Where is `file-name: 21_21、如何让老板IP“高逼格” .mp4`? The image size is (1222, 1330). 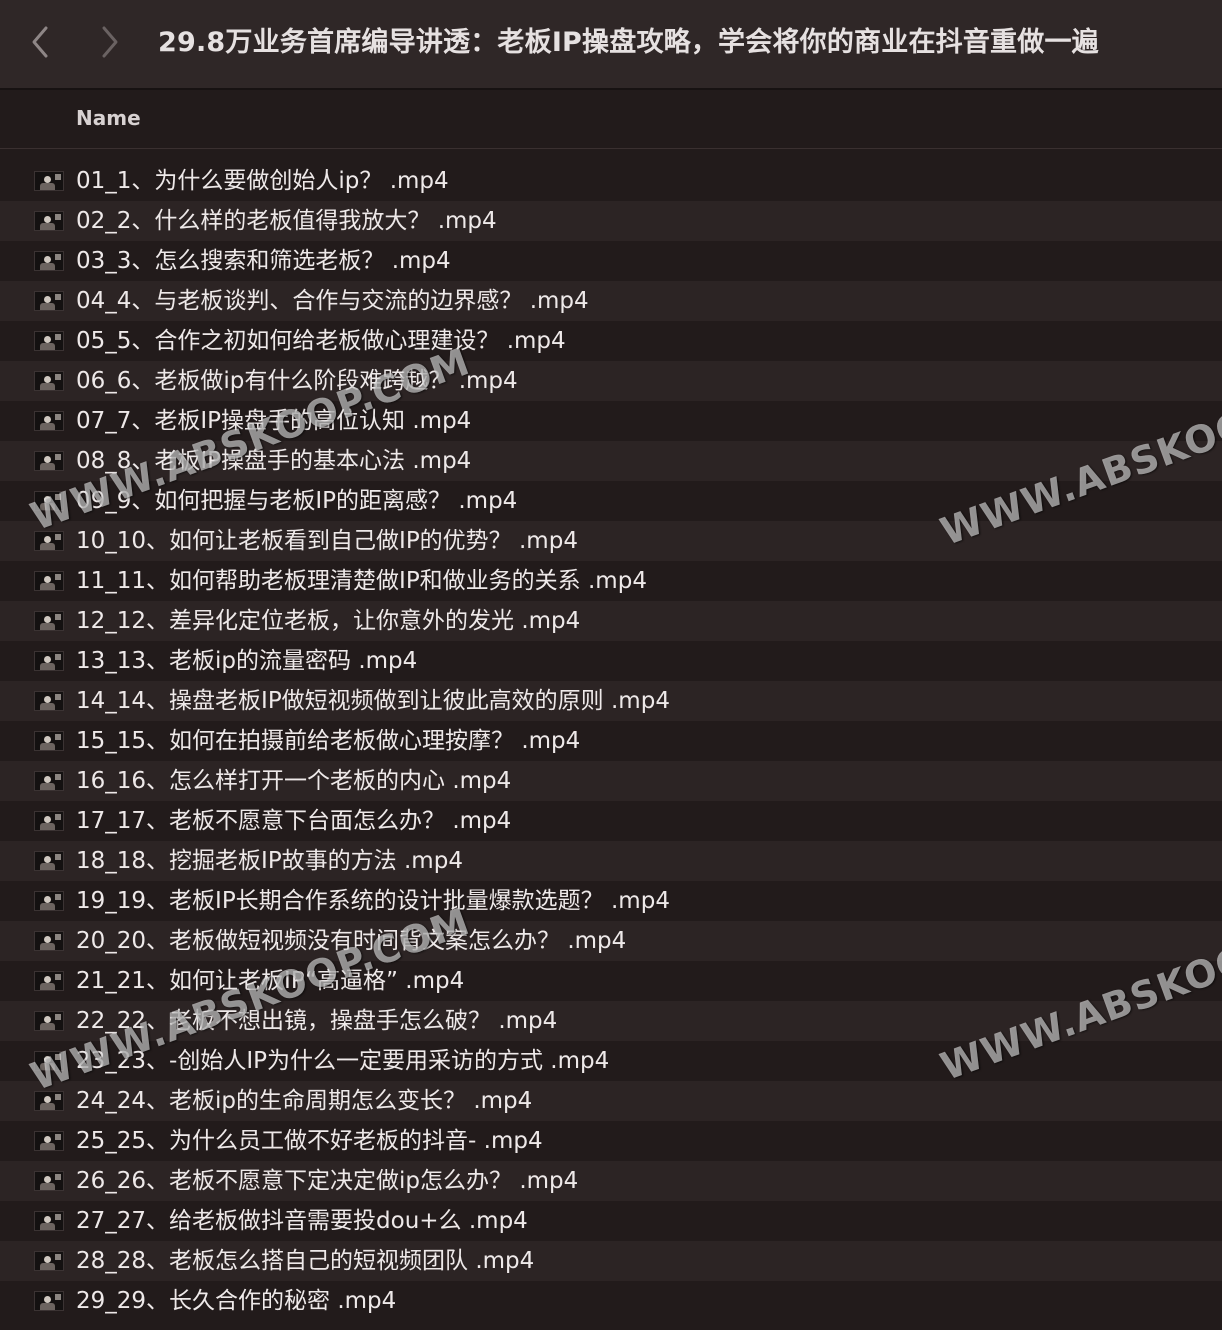
file-name: 21_21、如何让老板IP“高逼格” .mp4 is located at coordinates (270, 981).